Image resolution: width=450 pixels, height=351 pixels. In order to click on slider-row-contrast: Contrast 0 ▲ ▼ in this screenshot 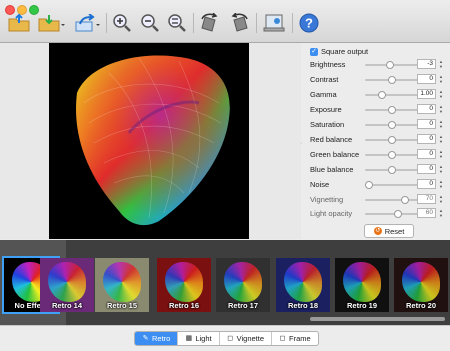, I will do `click(379, 80)`.